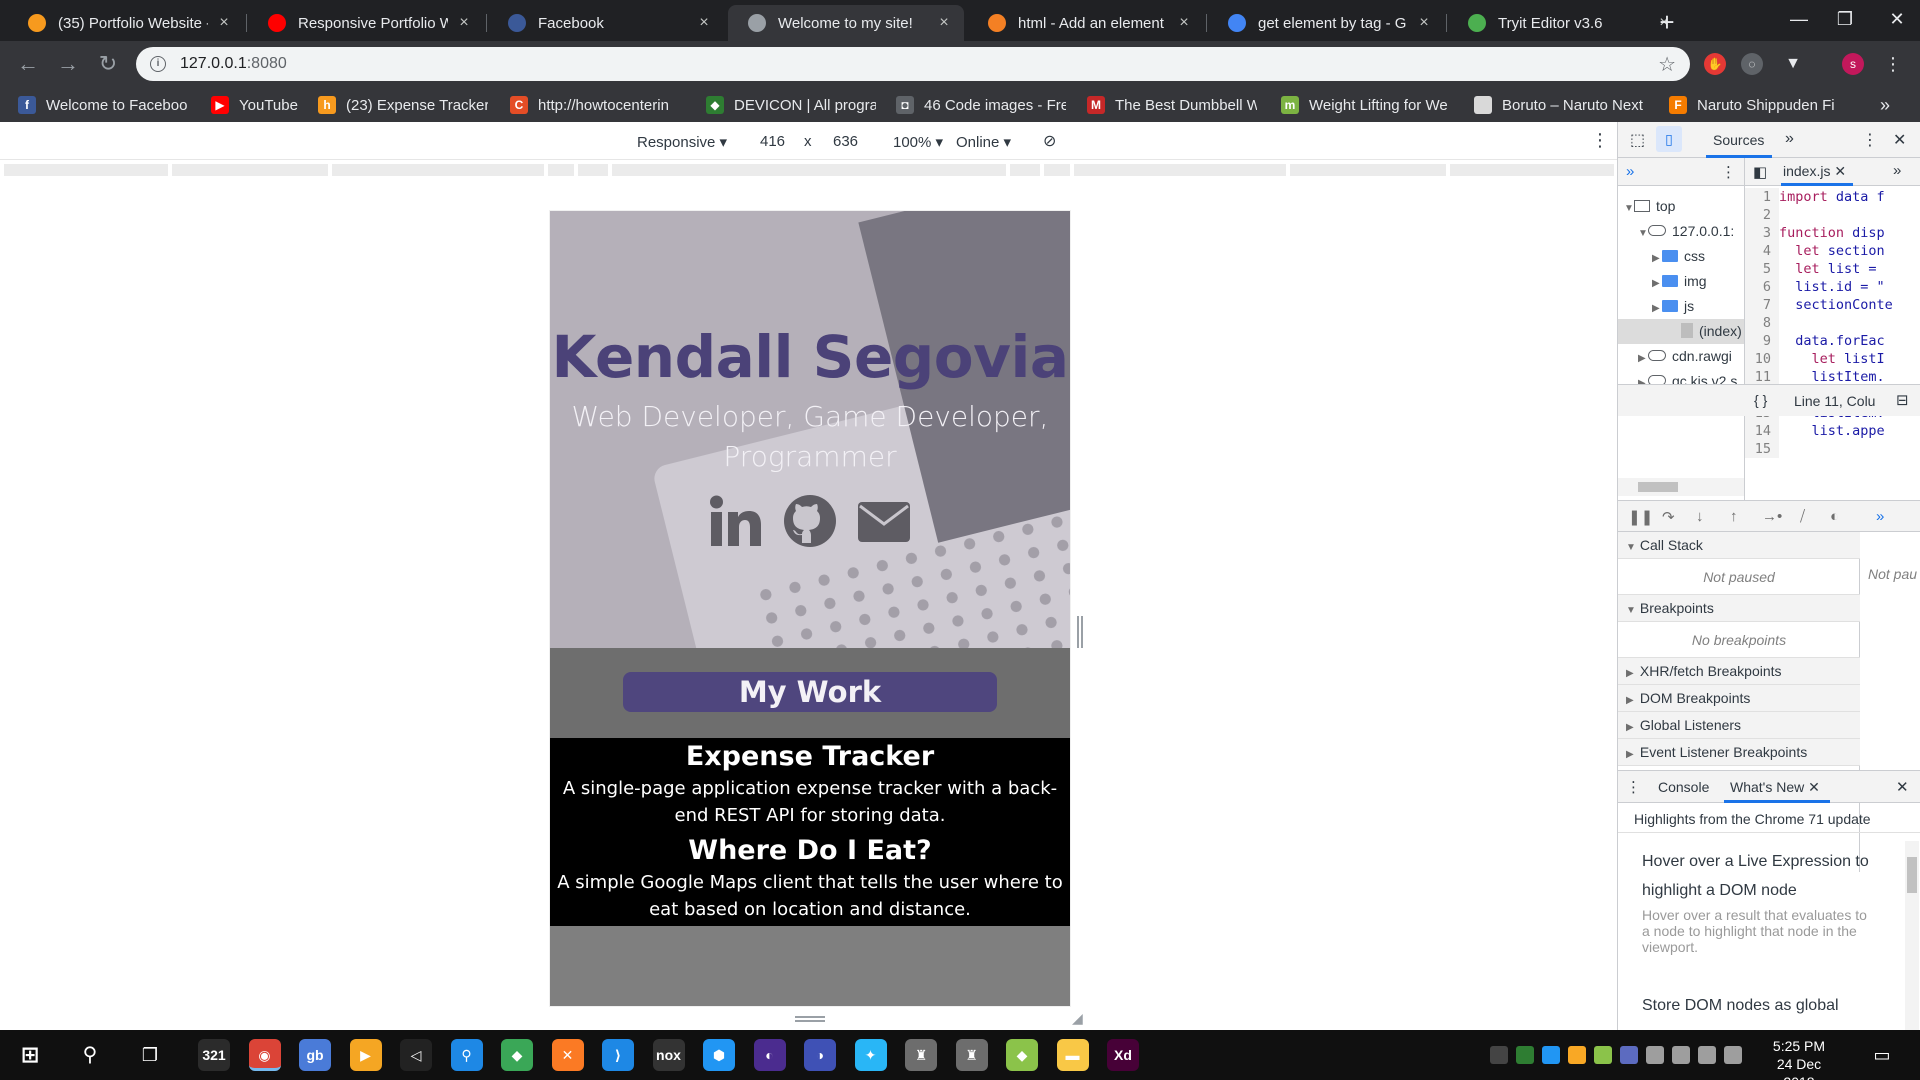 The height and width of the screenshot is (1080, 1920). Describe the element at coordinates (264, 1055) in the screenshot. I see `chrome-icon: ◉` at that location.